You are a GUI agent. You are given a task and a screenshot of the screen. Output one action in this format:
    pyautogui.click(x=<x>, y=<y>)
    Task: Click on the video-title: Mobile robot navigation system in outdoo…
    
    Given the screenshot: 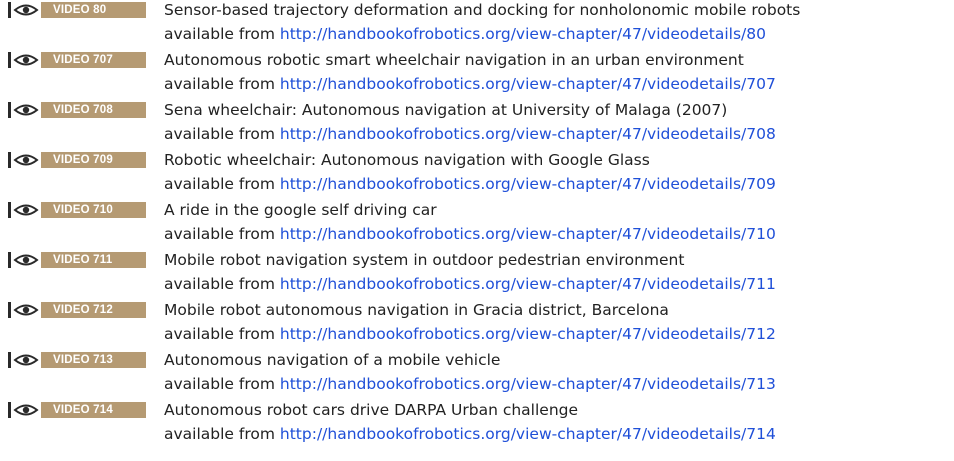 What is the action you would take?
    pyautogui.click(x=424, y=260)
    